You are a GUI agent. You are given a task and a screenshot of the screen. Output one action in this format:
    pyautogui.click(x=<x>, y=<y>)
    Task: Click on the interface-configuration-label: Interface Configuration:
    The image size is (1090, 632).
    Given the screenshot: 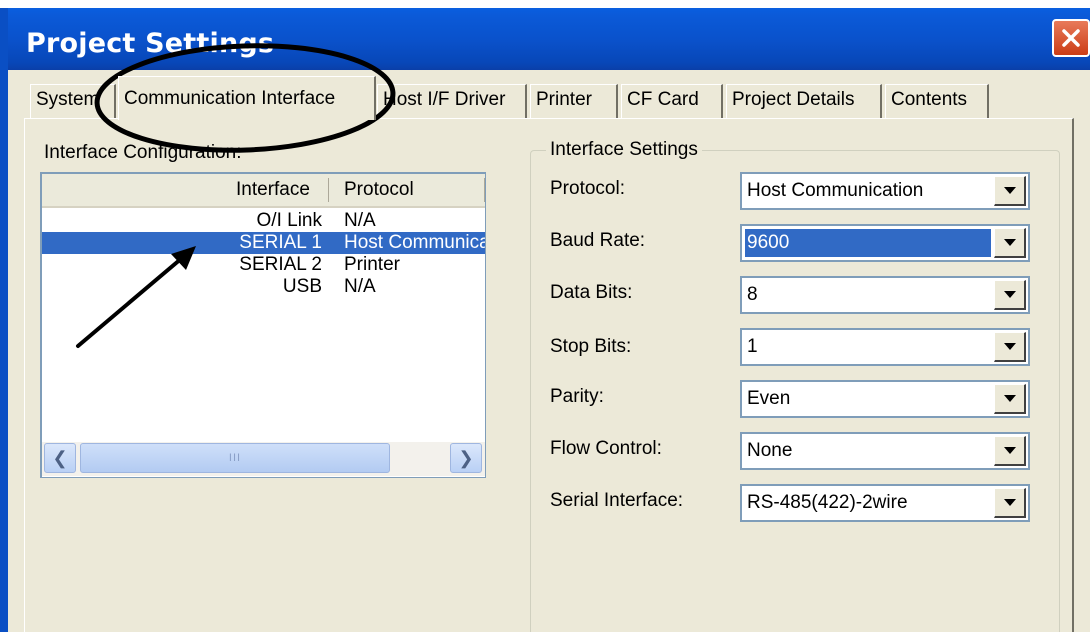 What is the action you would take?
    pyautogui.click(x=143, y=152)
    